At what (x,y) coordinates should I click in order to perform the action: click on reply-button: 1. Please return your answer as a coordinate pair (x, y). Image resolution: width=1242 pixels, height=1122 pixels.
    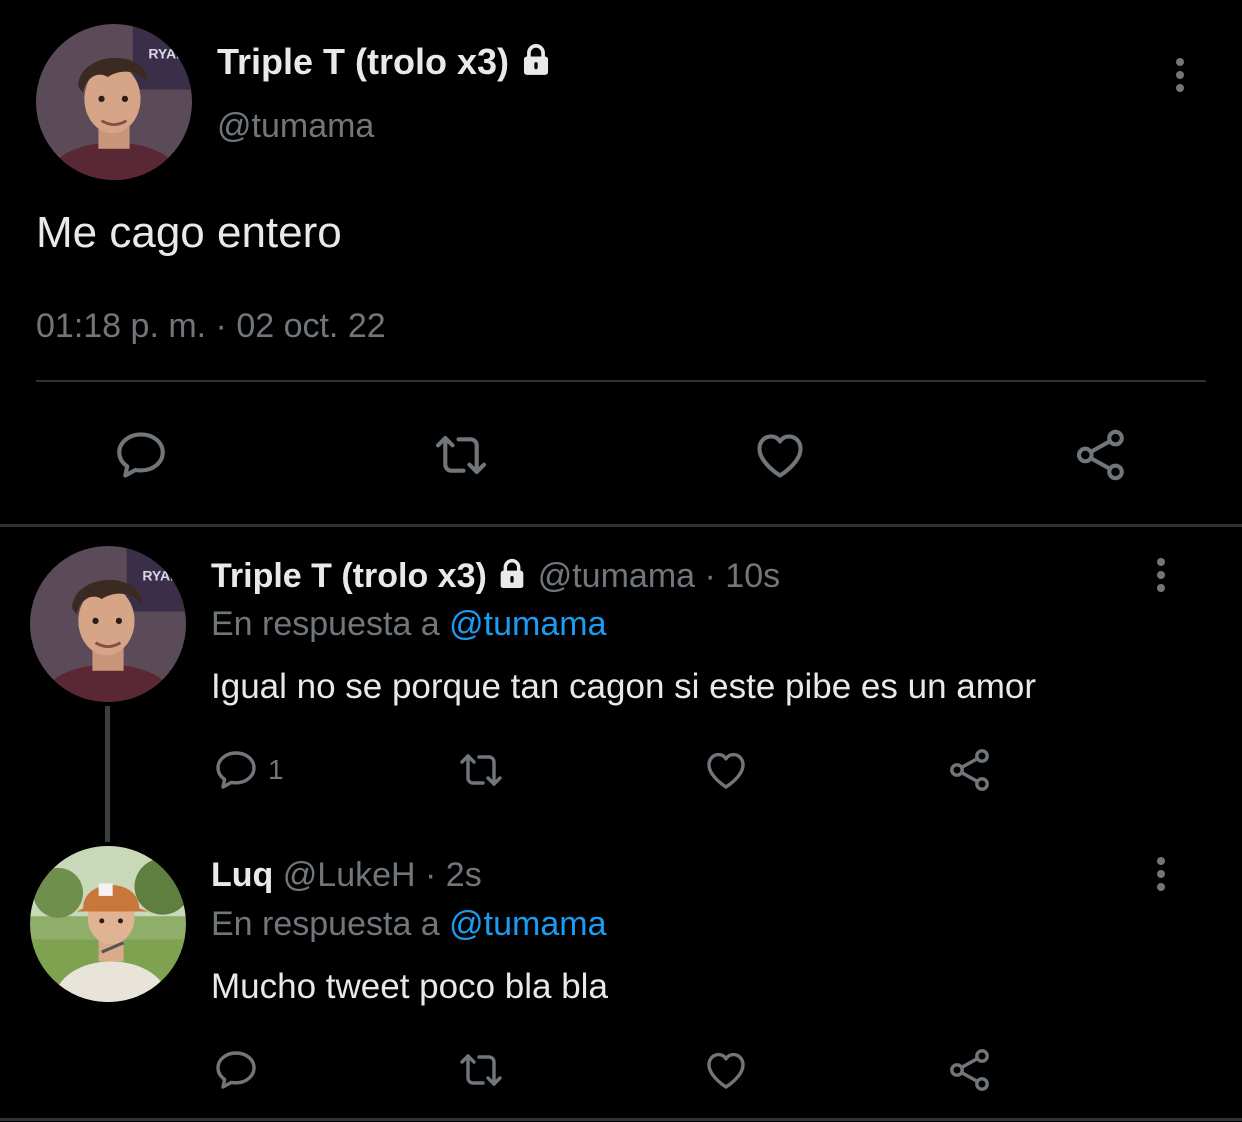
    Looking at the image, I should click on (248, 770).